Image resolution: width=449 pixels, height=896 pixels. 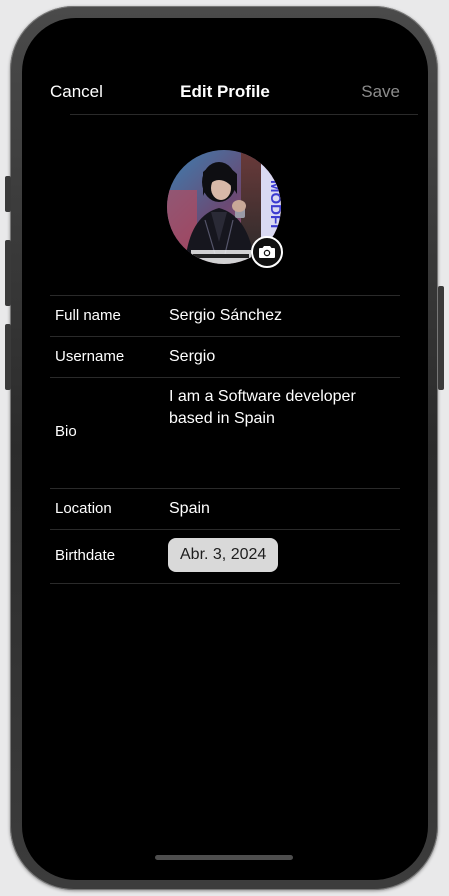 What do you see at coordinates (224, 857) in the screenshot?
I see `home-indicator` at bounding box center [224, 857].